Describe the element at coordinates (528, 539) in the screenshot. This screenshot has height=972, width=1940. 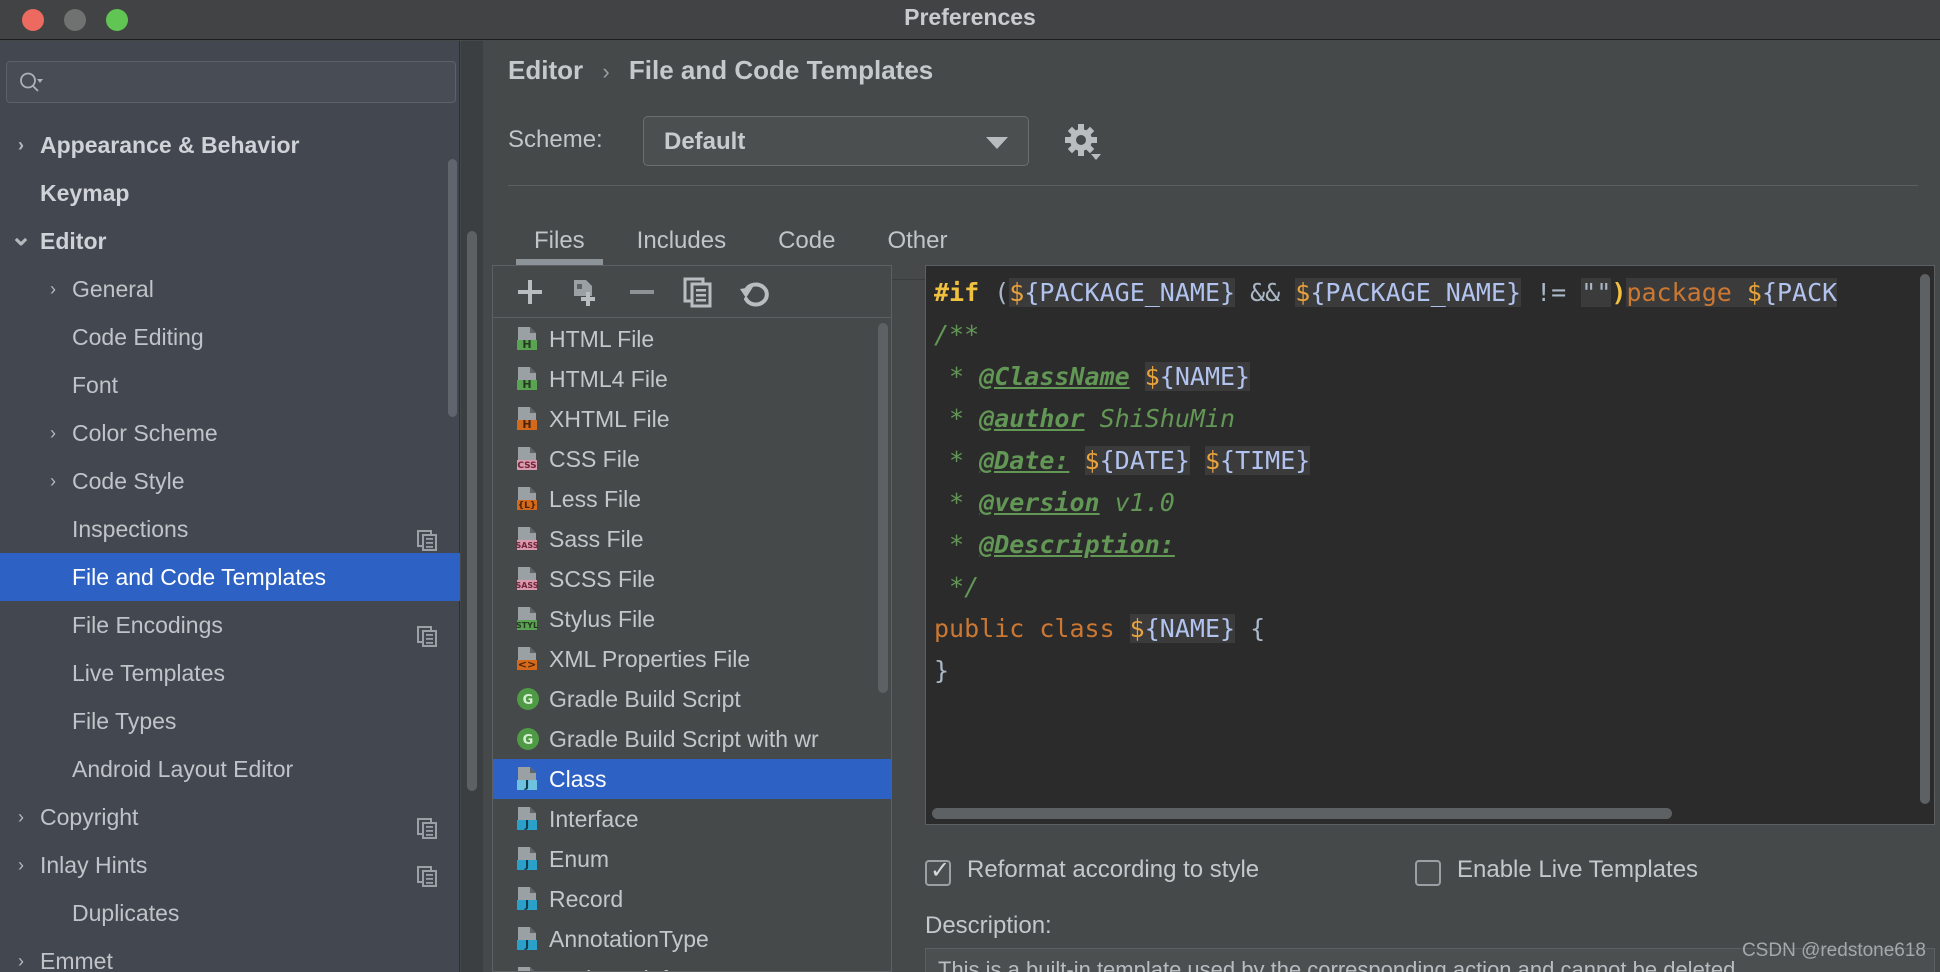
I see `sass-file-icon: SASS` at that location.